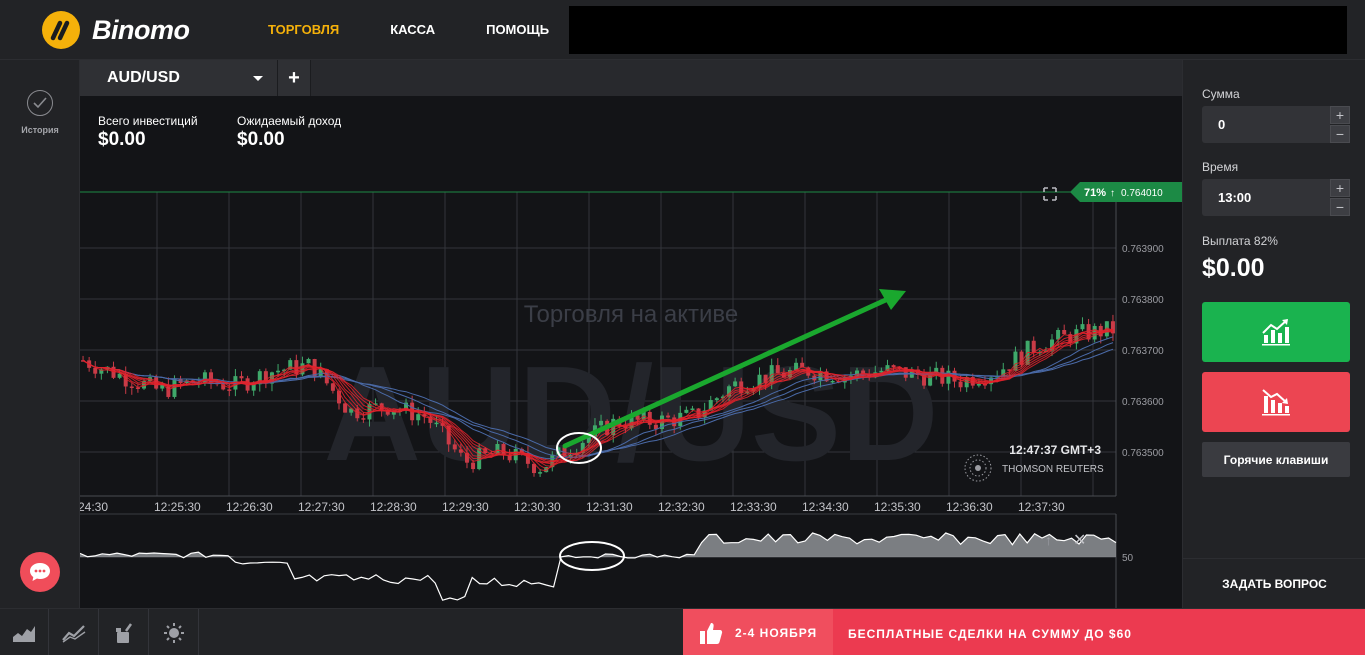  I want to click on nav-trading: ТОРГОВЛЯ, so click(303, 29).